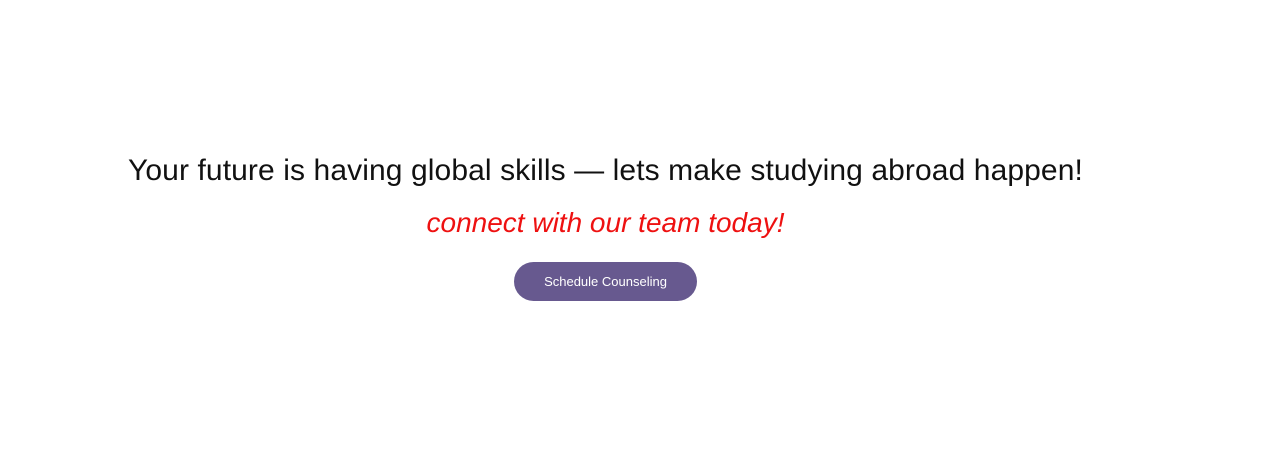 The height and width of the screenshot is (467, 1261). What do you see at coordinates (605, 281) in the screenshot?
I see `schedule-counseling-button: Schedule Counseling` at bounding box center [605, 281].